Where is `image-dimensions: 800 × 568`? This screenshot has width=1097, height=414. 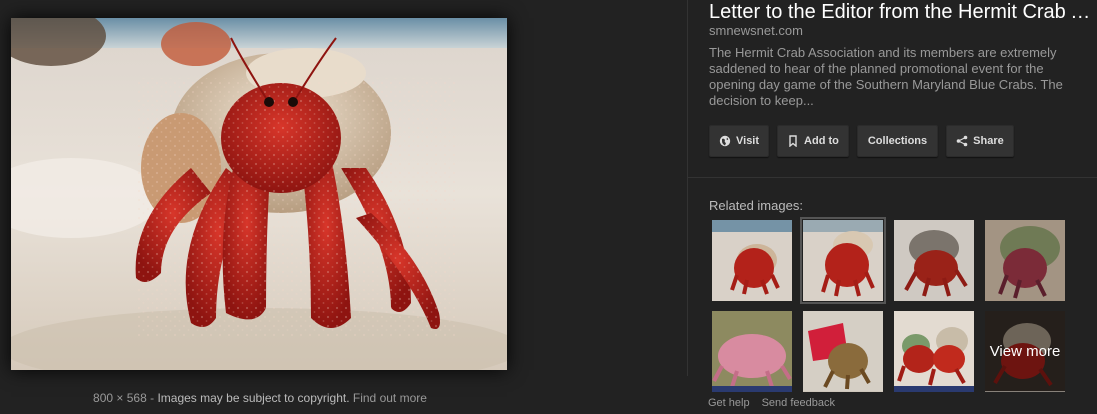
image-dimensions: 800 × 568 is located at coordinates (120, 398).